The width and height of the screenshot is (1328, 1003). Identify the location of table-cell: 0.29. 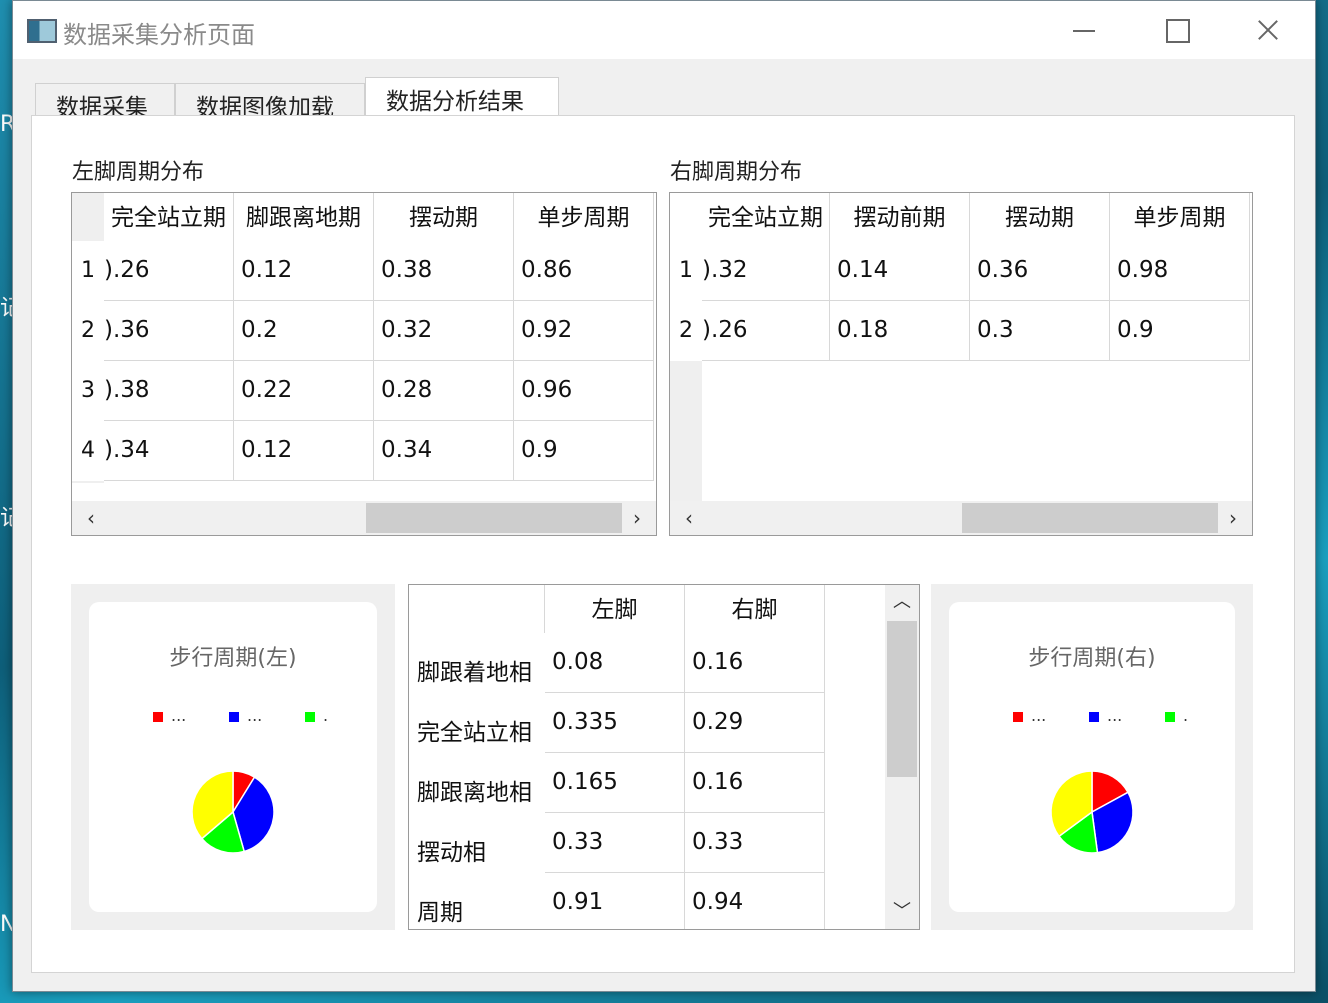
(755, 723).